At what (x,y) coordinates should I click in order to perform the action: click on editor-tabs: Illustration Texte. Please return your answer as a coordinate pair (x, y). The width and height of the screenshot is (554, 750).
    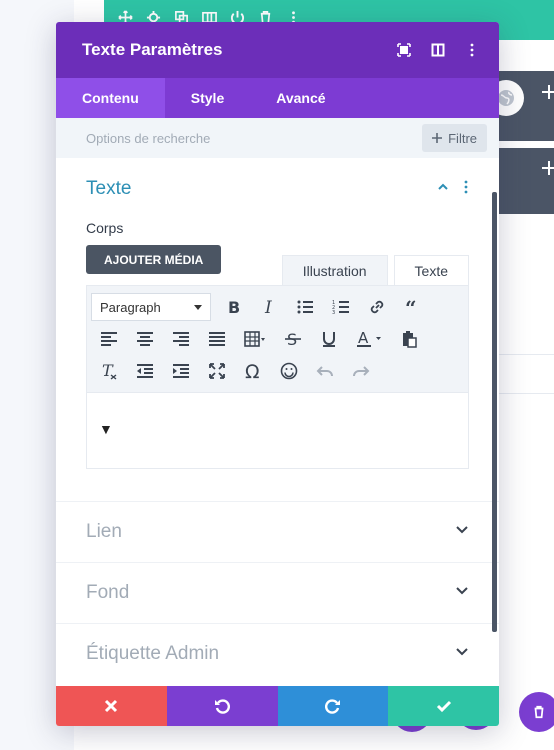
    Looking at the image, I should click on (375, 270).